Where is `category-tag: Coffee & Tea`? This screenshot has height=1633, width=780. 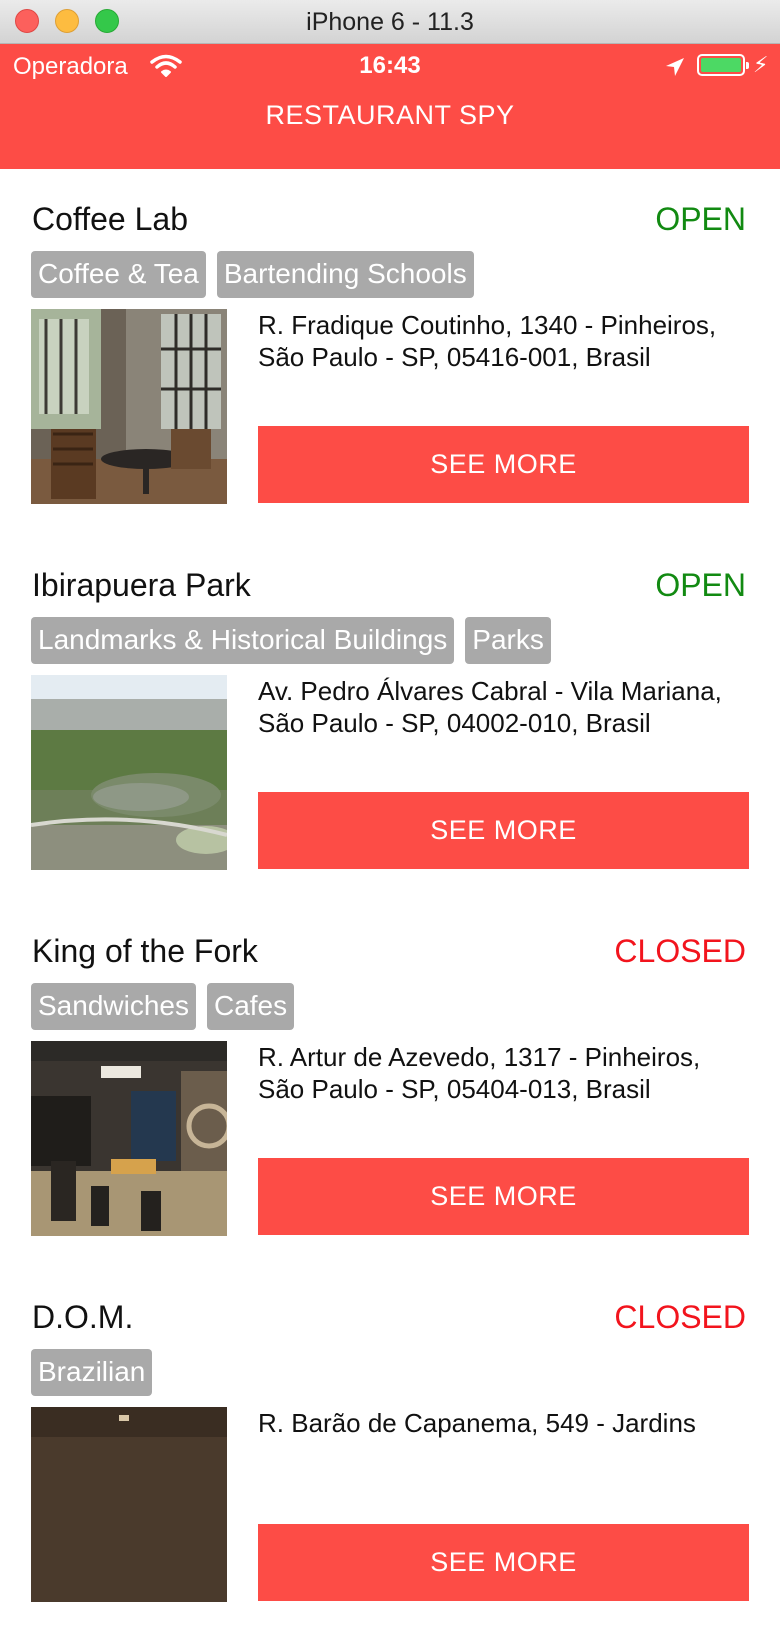 category-tag: Coffee & Tea is located at coordinates (118, 274).